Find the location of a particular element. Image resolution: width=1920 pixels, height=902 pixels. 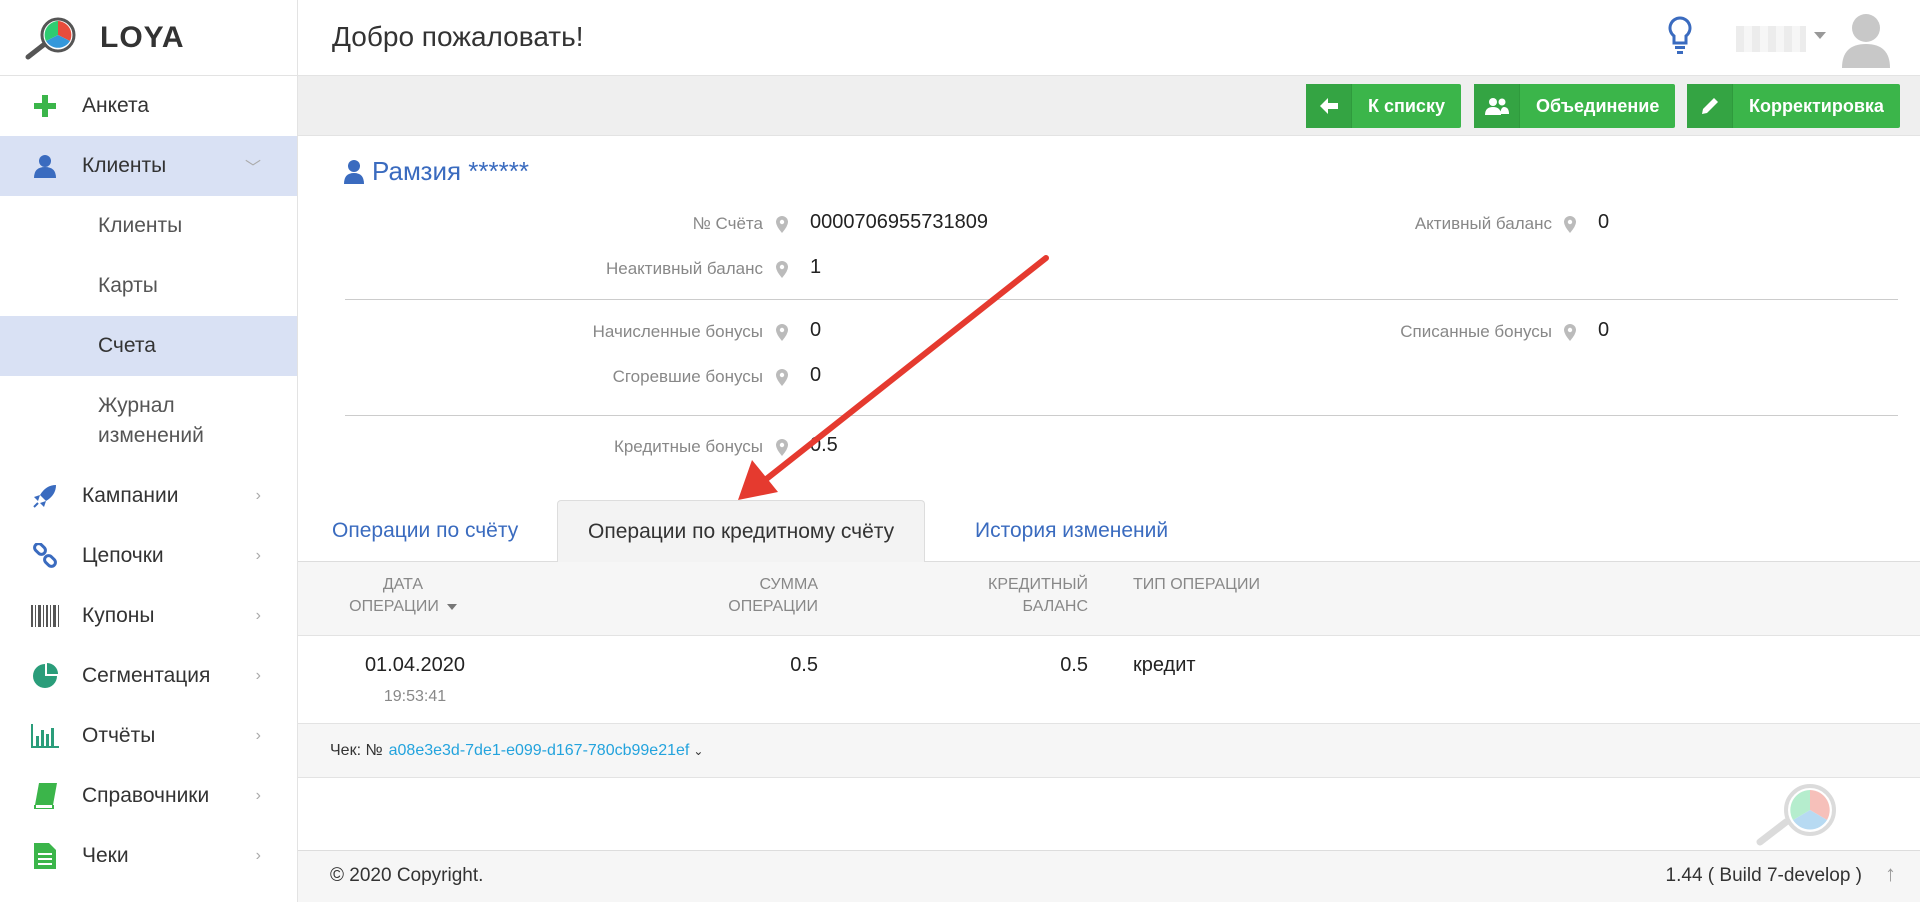

sidebar-item-survey: Анкета is located at coordinates (148, 106).